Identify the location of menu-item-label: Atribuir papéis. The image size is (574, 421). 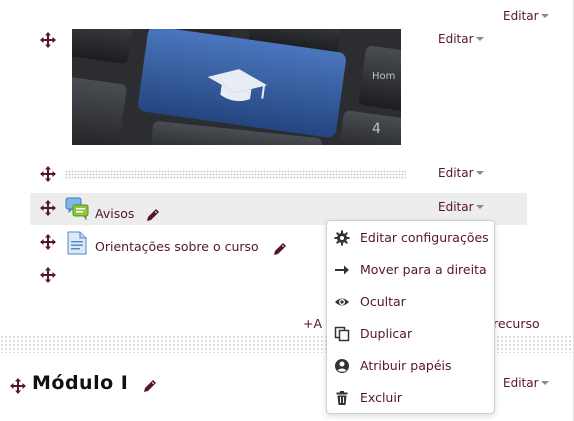
(406, 365).